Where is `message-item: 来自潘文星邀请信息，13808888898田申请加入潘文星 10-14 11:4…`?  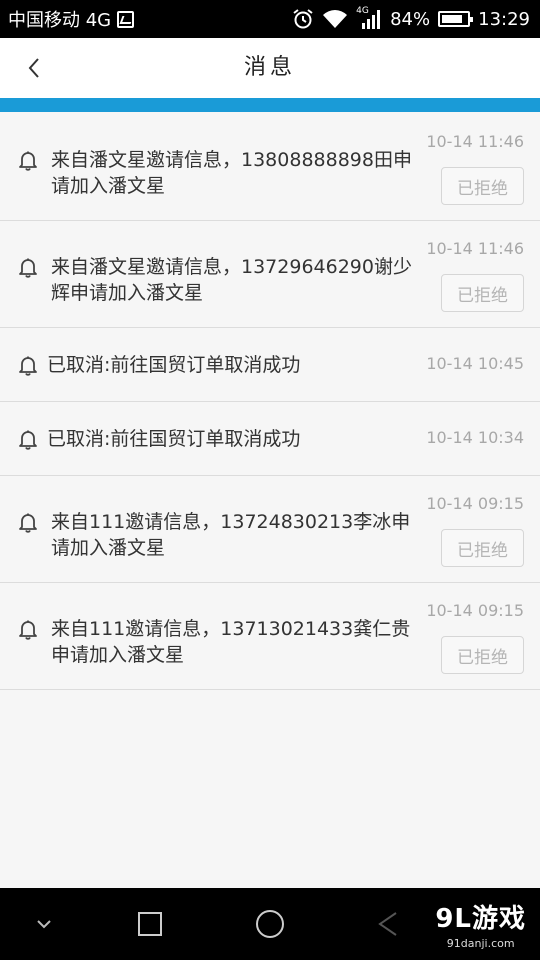
message-item: 来自潘文星邀请信息，13808888898田申请加入潘文星 10-14 11:4… is located at coordinates (270, 167).